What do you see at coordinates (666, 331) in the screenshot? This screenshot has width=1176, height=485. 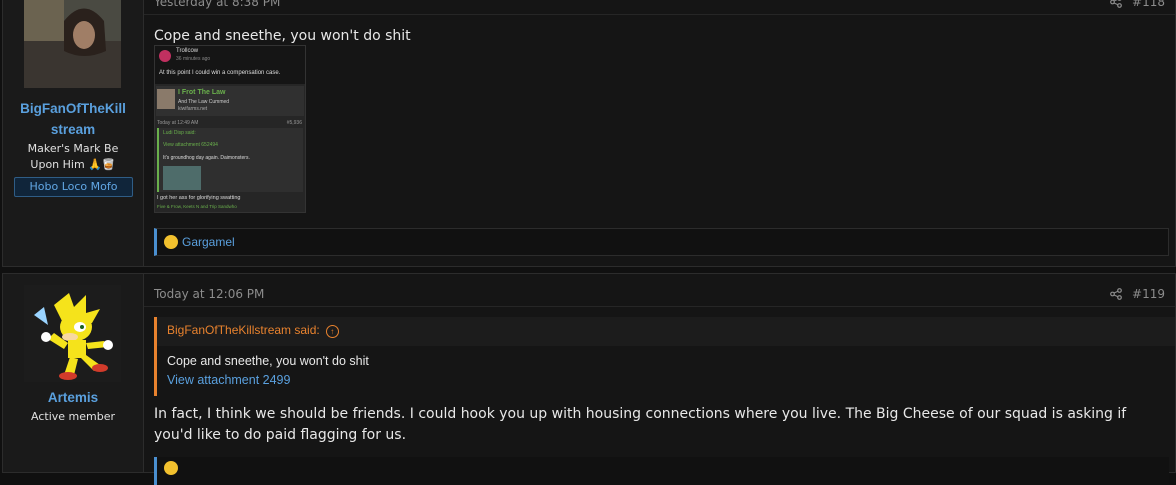 I see `quote-header: BigFanOfTheKillstream said: ↑` at bounding box center [666, 331].